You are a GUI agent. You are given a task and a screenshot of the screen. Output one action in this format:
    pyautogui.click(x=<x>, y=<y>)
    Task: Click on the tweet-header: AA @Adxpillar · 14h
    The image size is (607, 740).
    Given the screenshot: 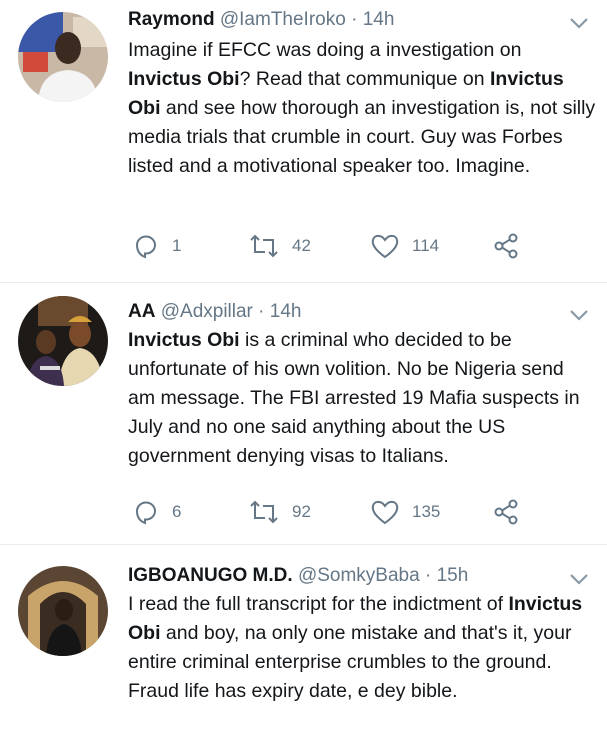 What is the action you would take?
    pyautogui.click(x=214, y=312)
    